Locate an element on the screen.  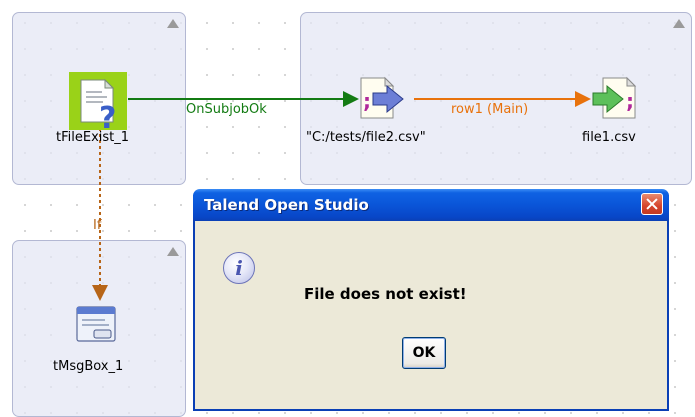
dialog-title: Talend Open Studio is located at coordinates (286, 205).